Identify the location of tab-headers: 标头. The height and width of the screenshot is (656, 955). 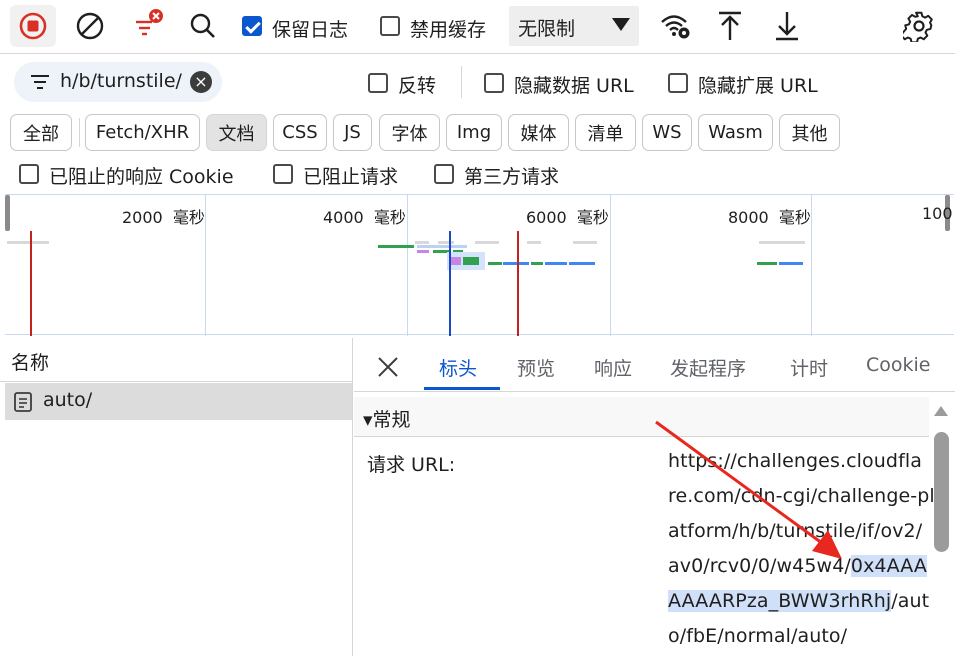
(458, 367).